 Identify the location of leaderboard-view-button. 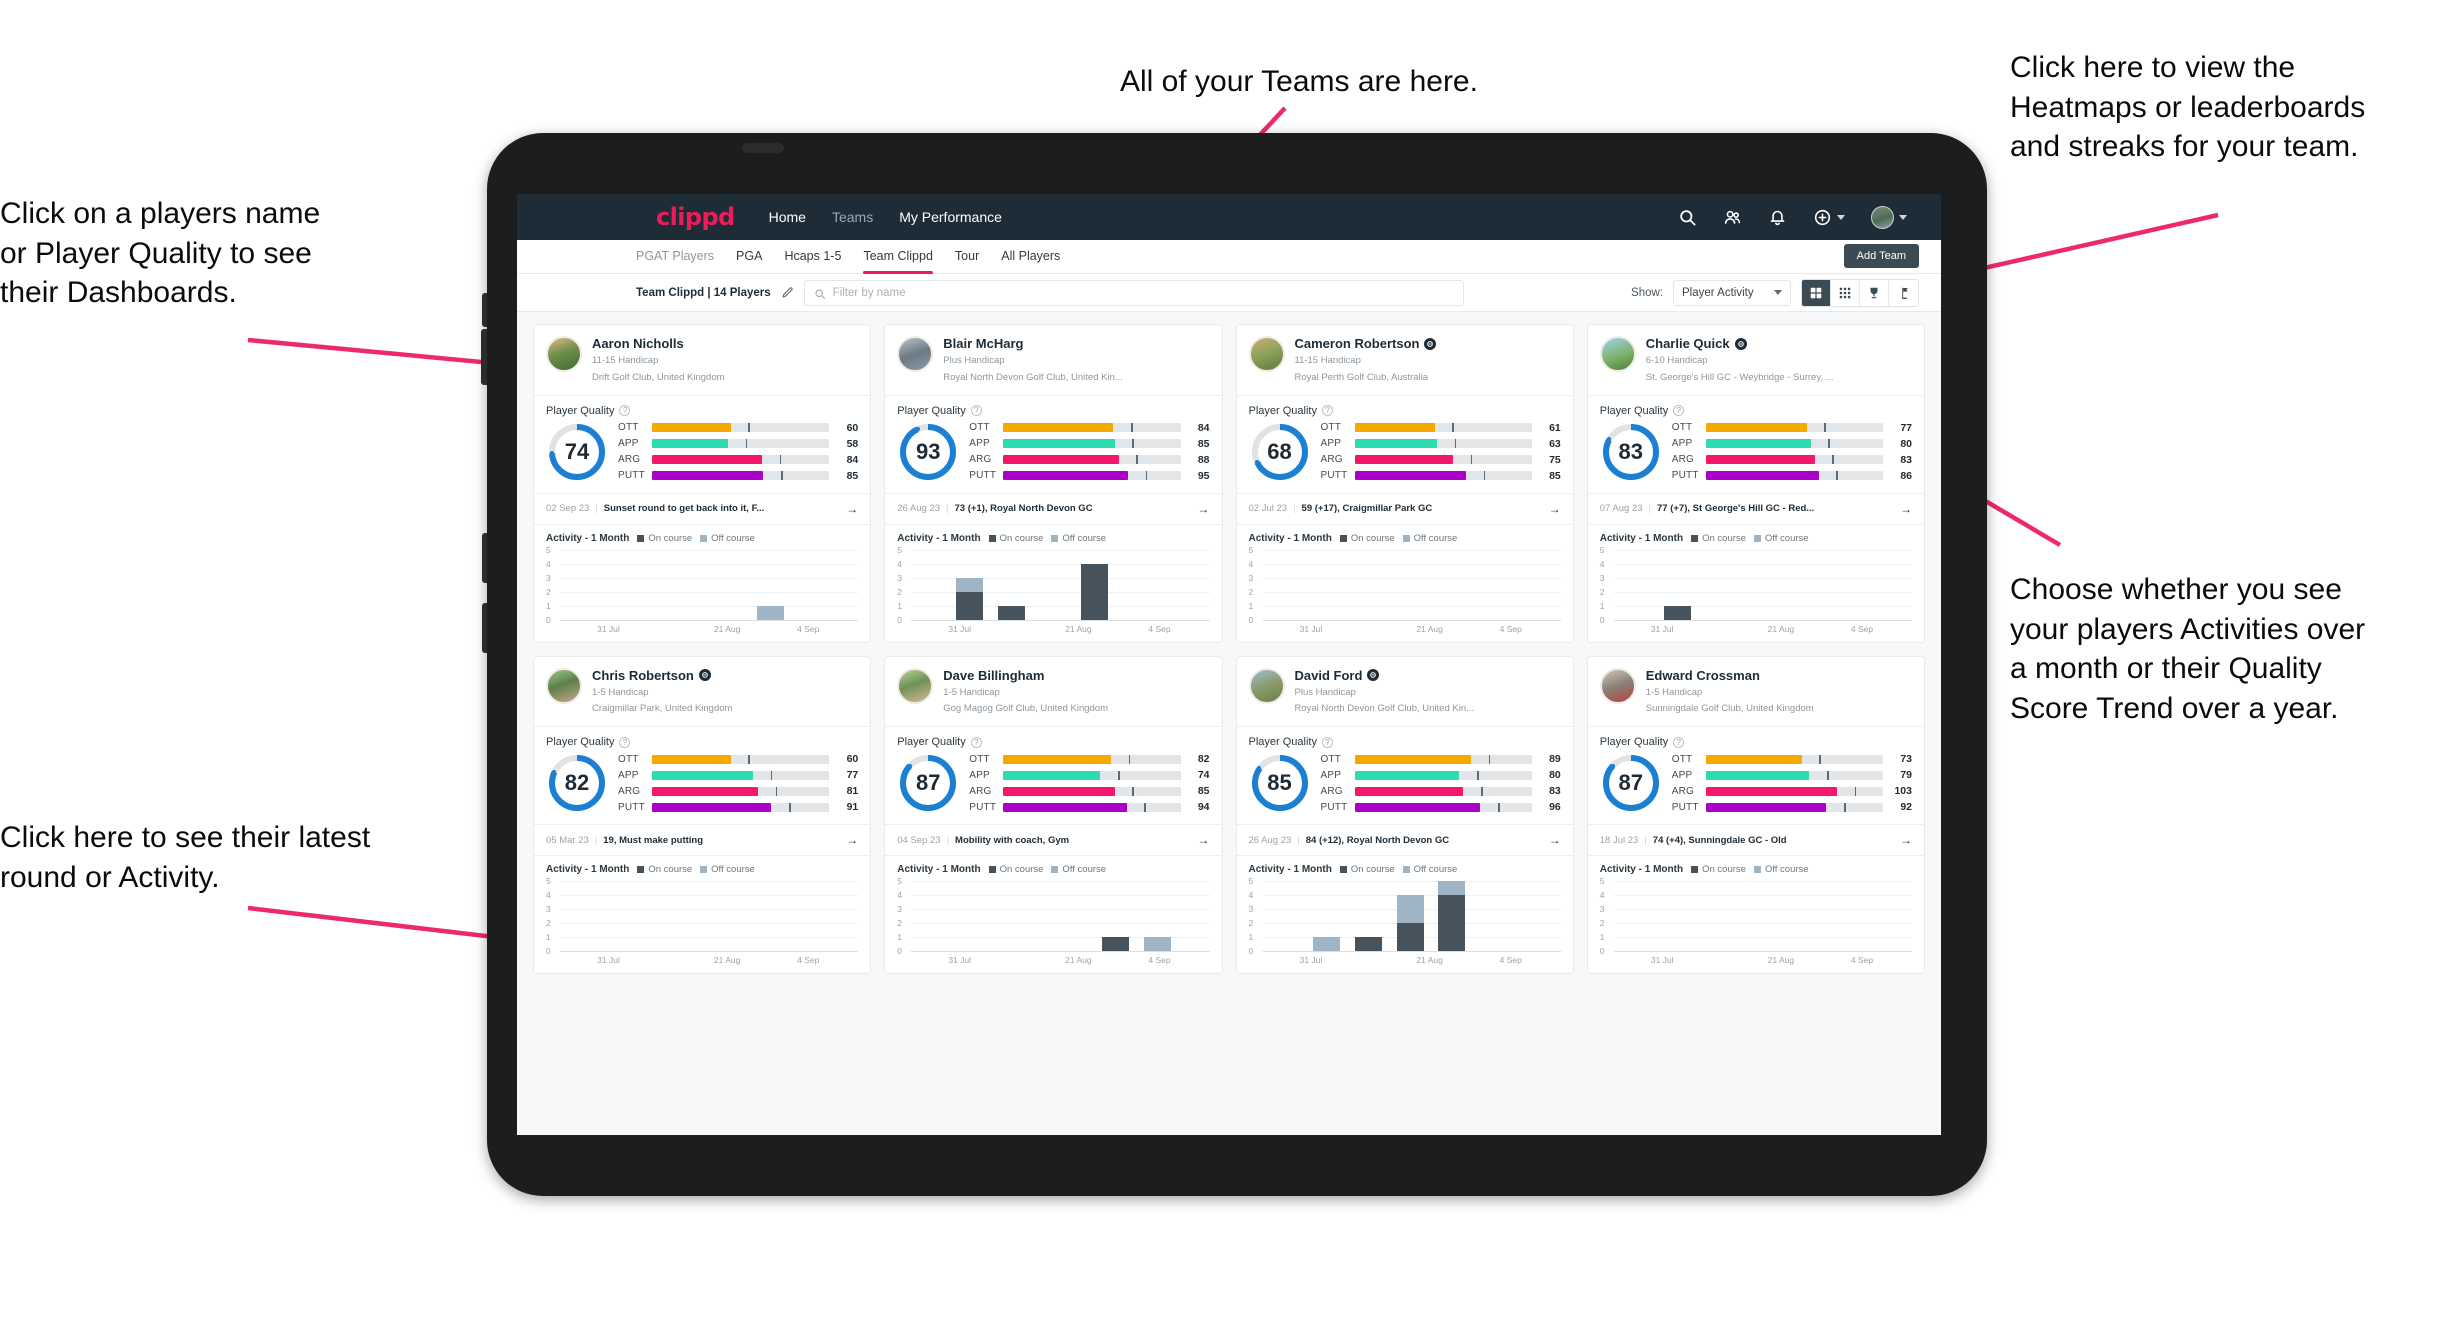
(1874, 292).